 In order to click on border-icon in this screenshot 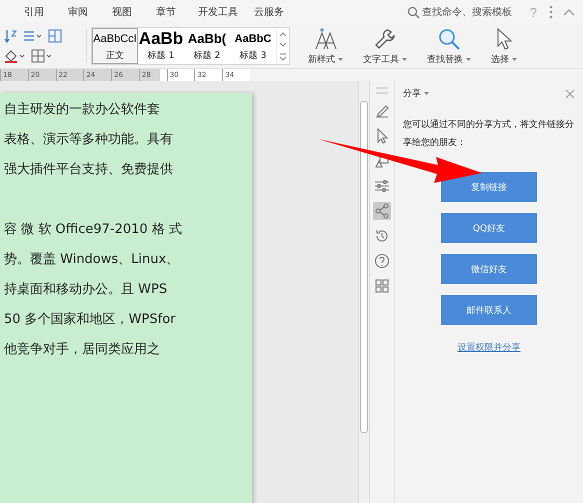, I will do `click(42, 56)`.